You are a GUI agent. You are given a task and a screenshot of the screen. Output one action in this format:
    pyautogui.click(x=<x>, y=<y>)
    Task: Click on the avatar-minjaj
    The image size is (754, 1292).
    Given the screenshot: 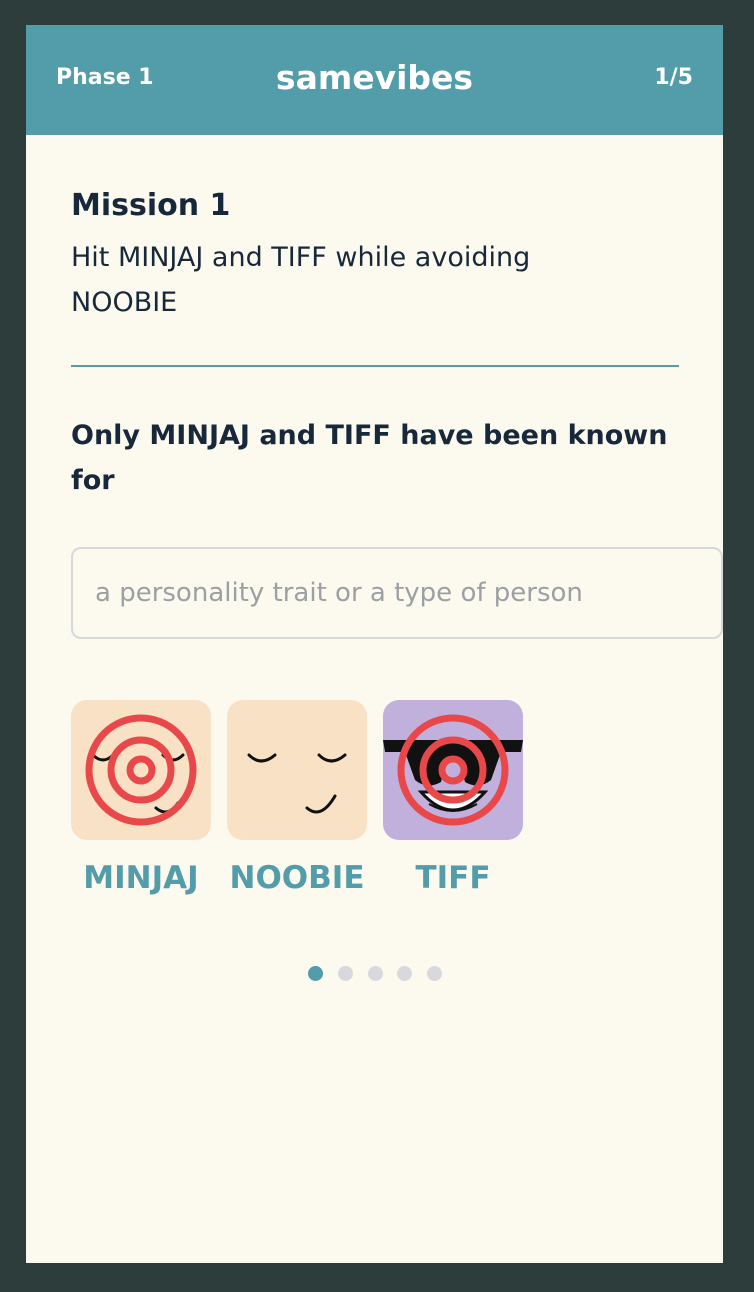 What is the action you would take?
    pyautogui.click(x=141, y=770)
    